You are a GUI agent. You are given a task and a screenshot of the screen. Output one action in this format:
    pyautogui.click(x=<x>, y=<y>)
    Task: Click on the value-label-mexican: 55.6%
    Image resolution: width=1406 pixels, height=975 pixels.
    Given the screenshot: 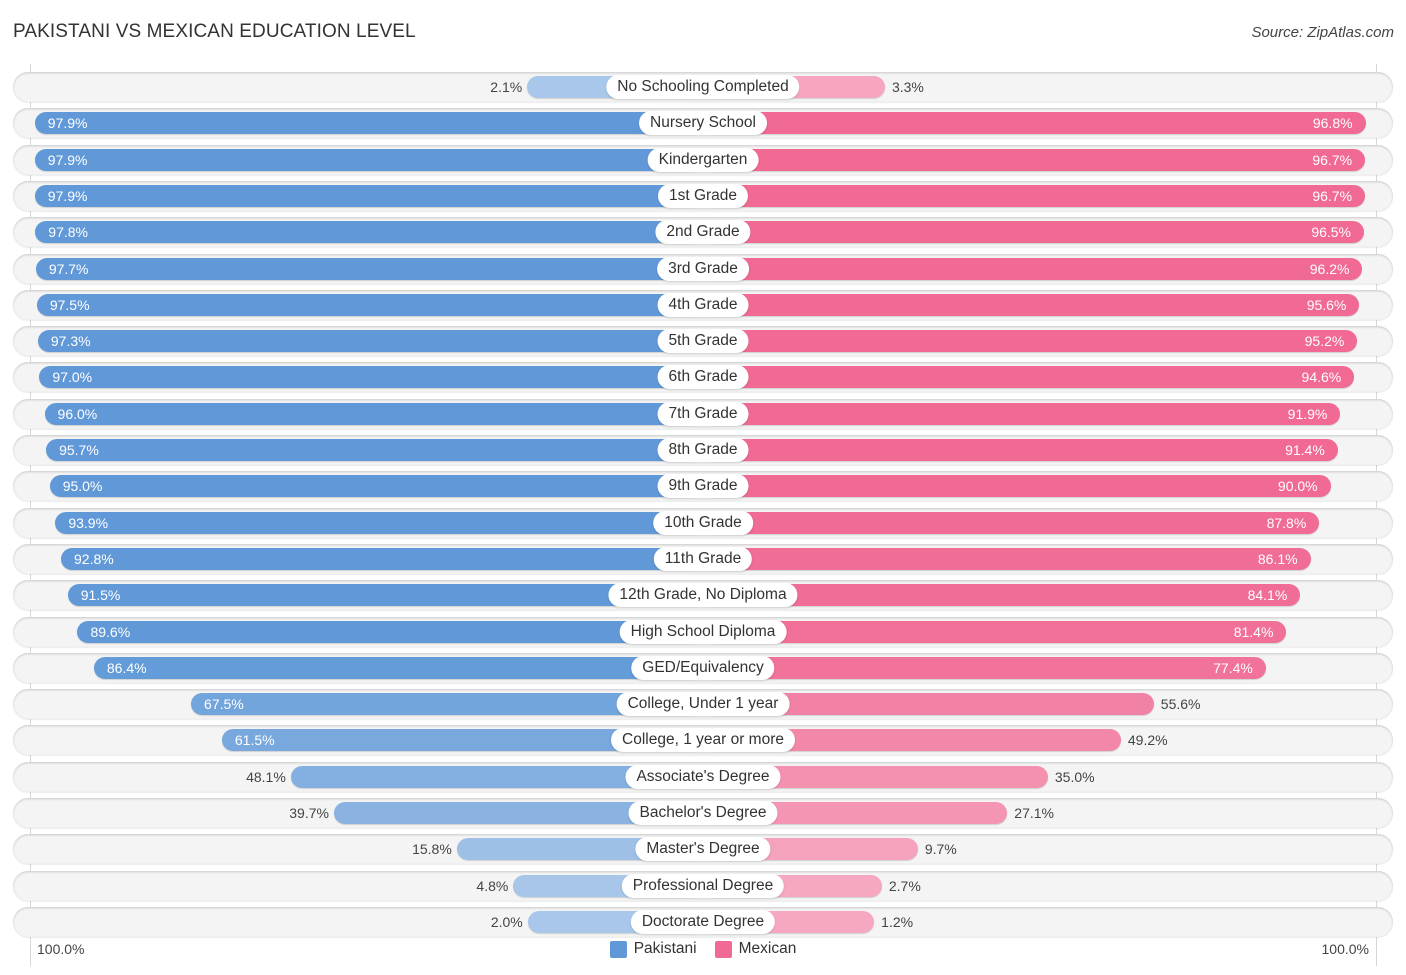 What is the action you would take?
    pyautogui.click(x=1180, y=704)
    